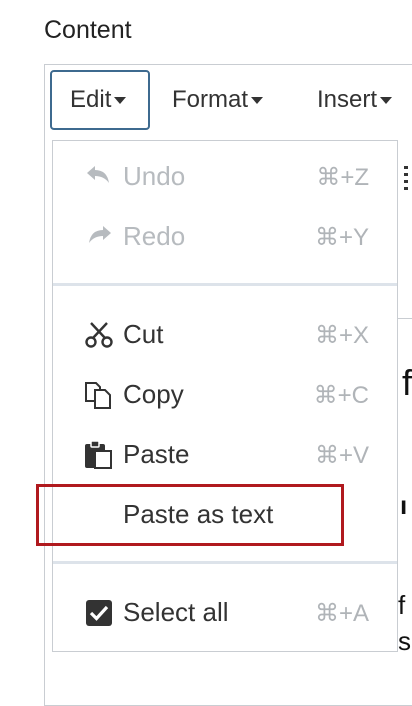  Describe the element at coordinates (99, 454) in the screenshot. I see `clipboard-icon` at that location.